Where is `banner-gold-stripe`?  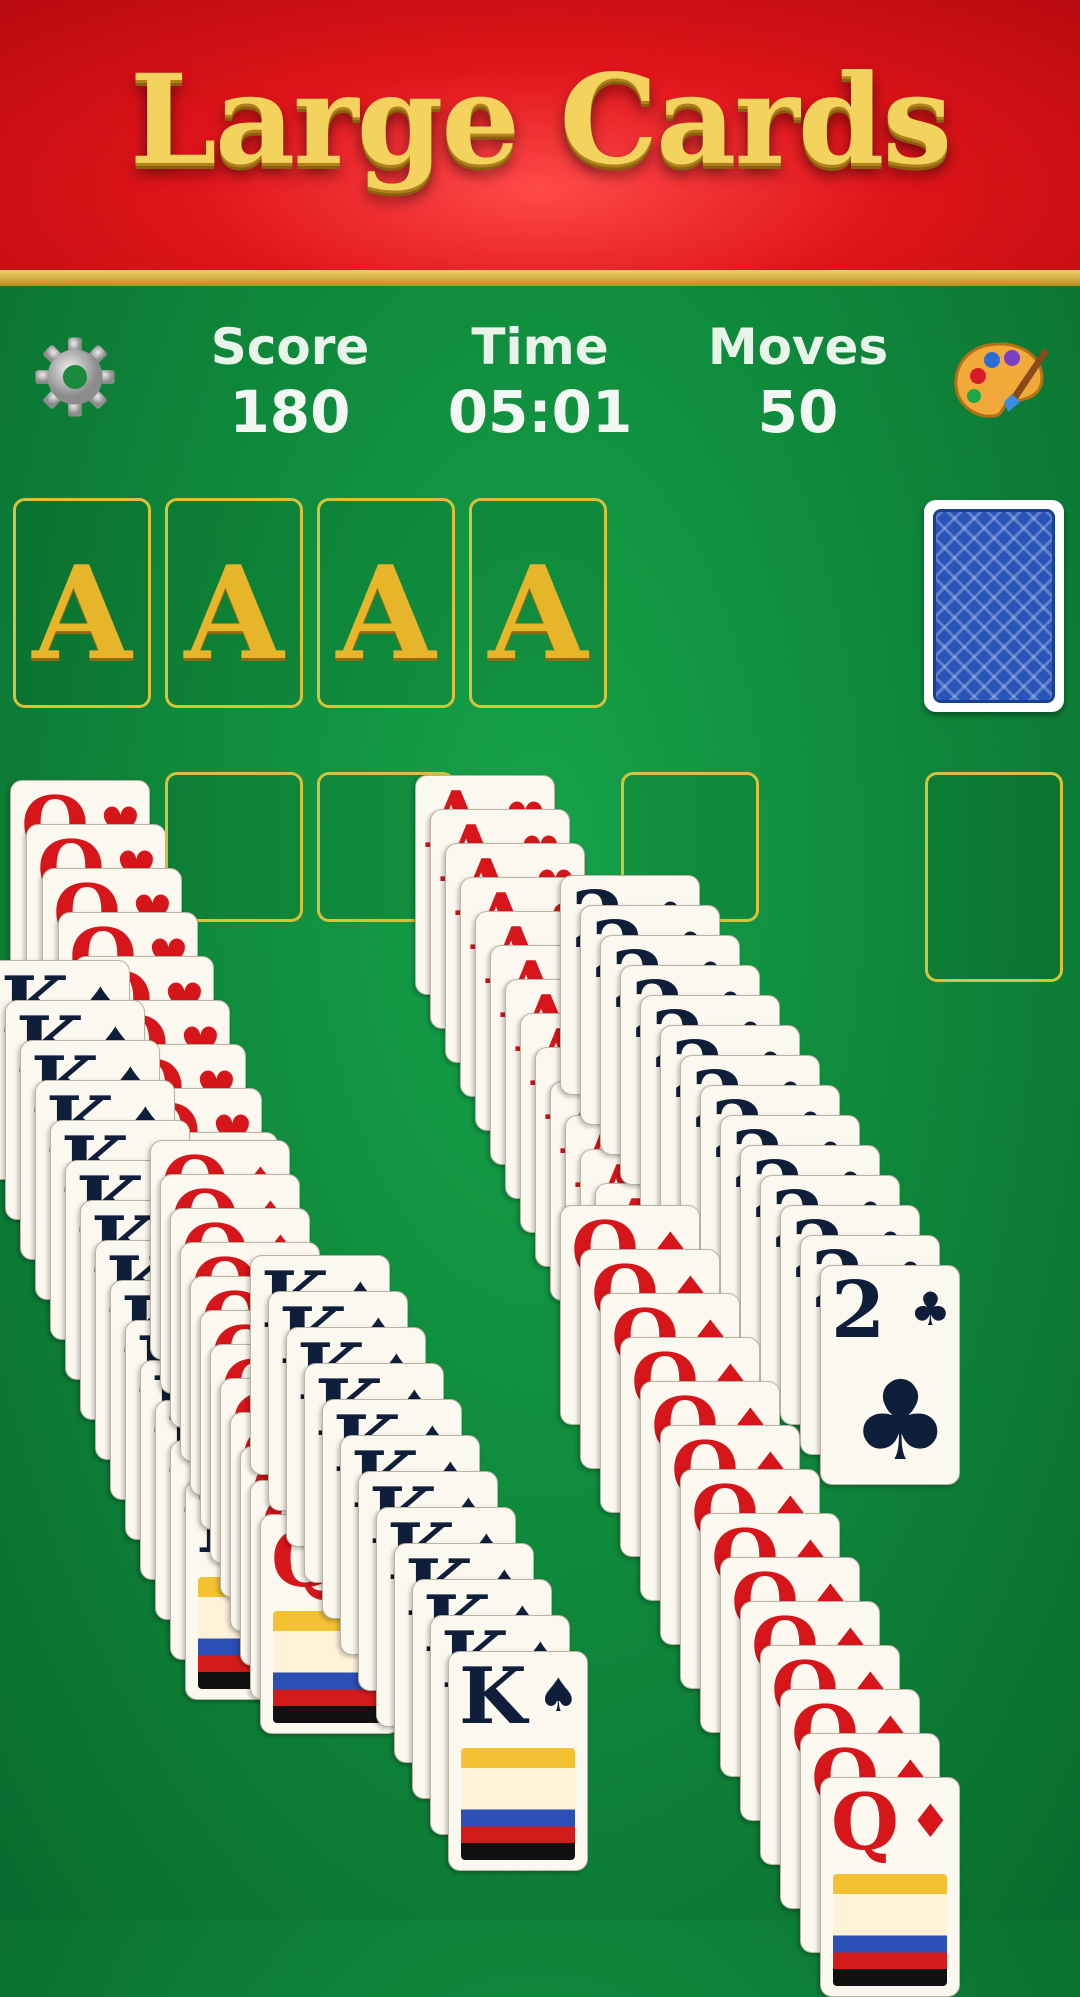 banner-gold-stripe is located at coordinates (540, 278).